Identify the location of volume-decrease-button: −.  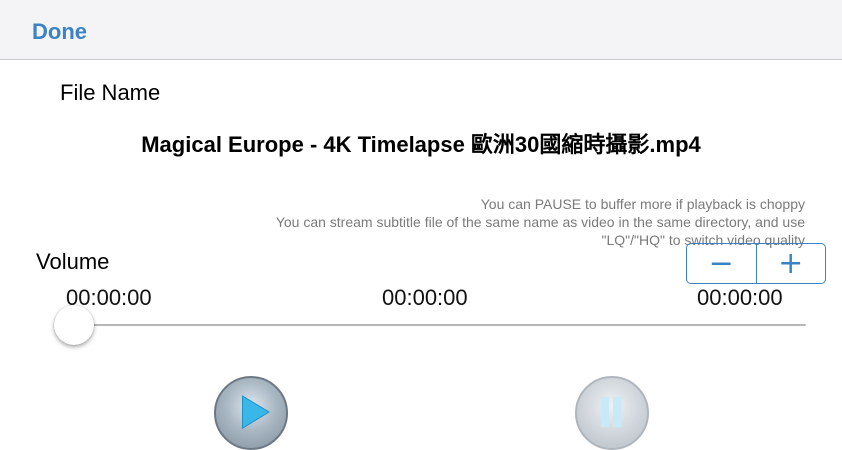
(722, 263).